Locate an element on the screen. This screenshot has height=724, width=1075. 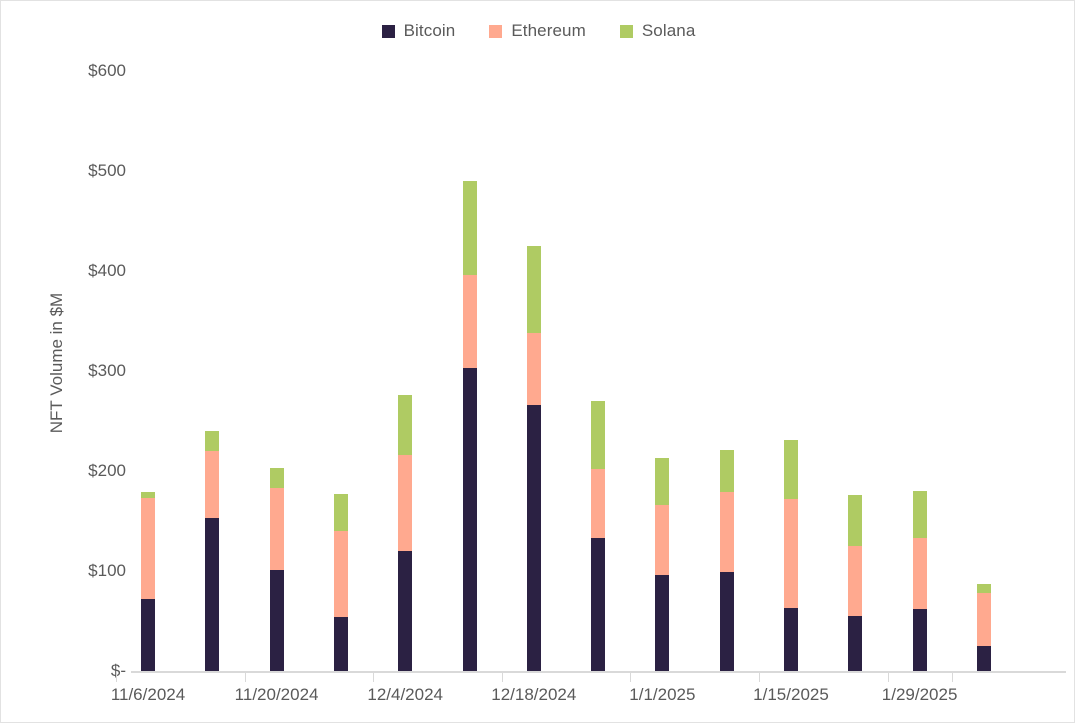
x-axis-tick-label: 11/20/2024 is located at coordinates (276, 694).